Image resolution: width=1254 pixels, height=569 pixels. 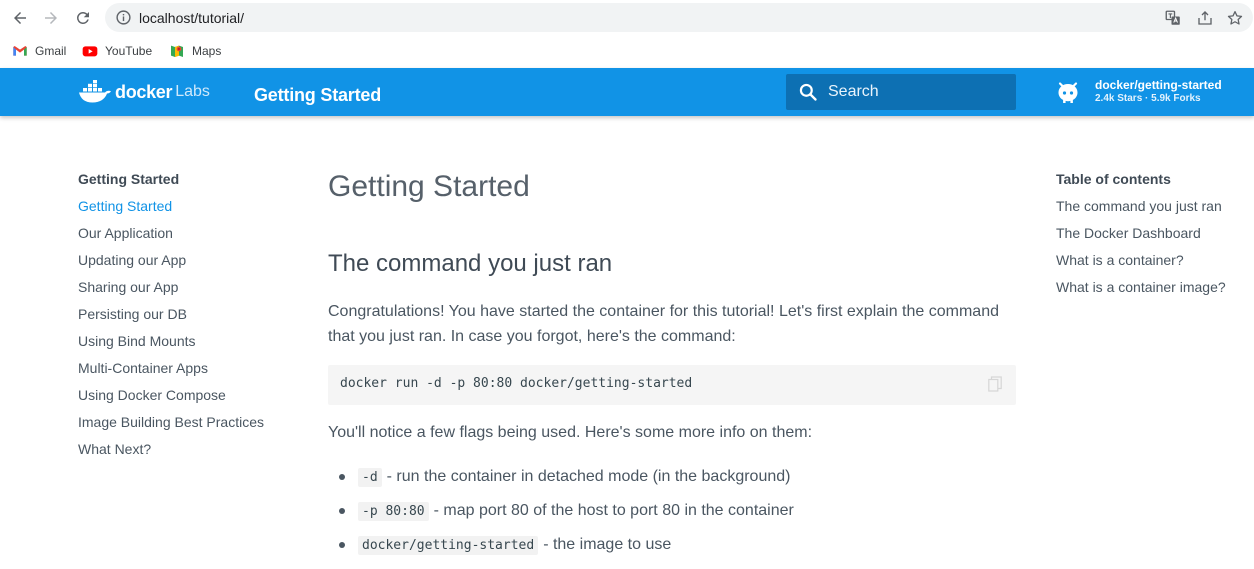 I want to click on sidebar-item-what-next: What Next?, so click(x=183, y=453).